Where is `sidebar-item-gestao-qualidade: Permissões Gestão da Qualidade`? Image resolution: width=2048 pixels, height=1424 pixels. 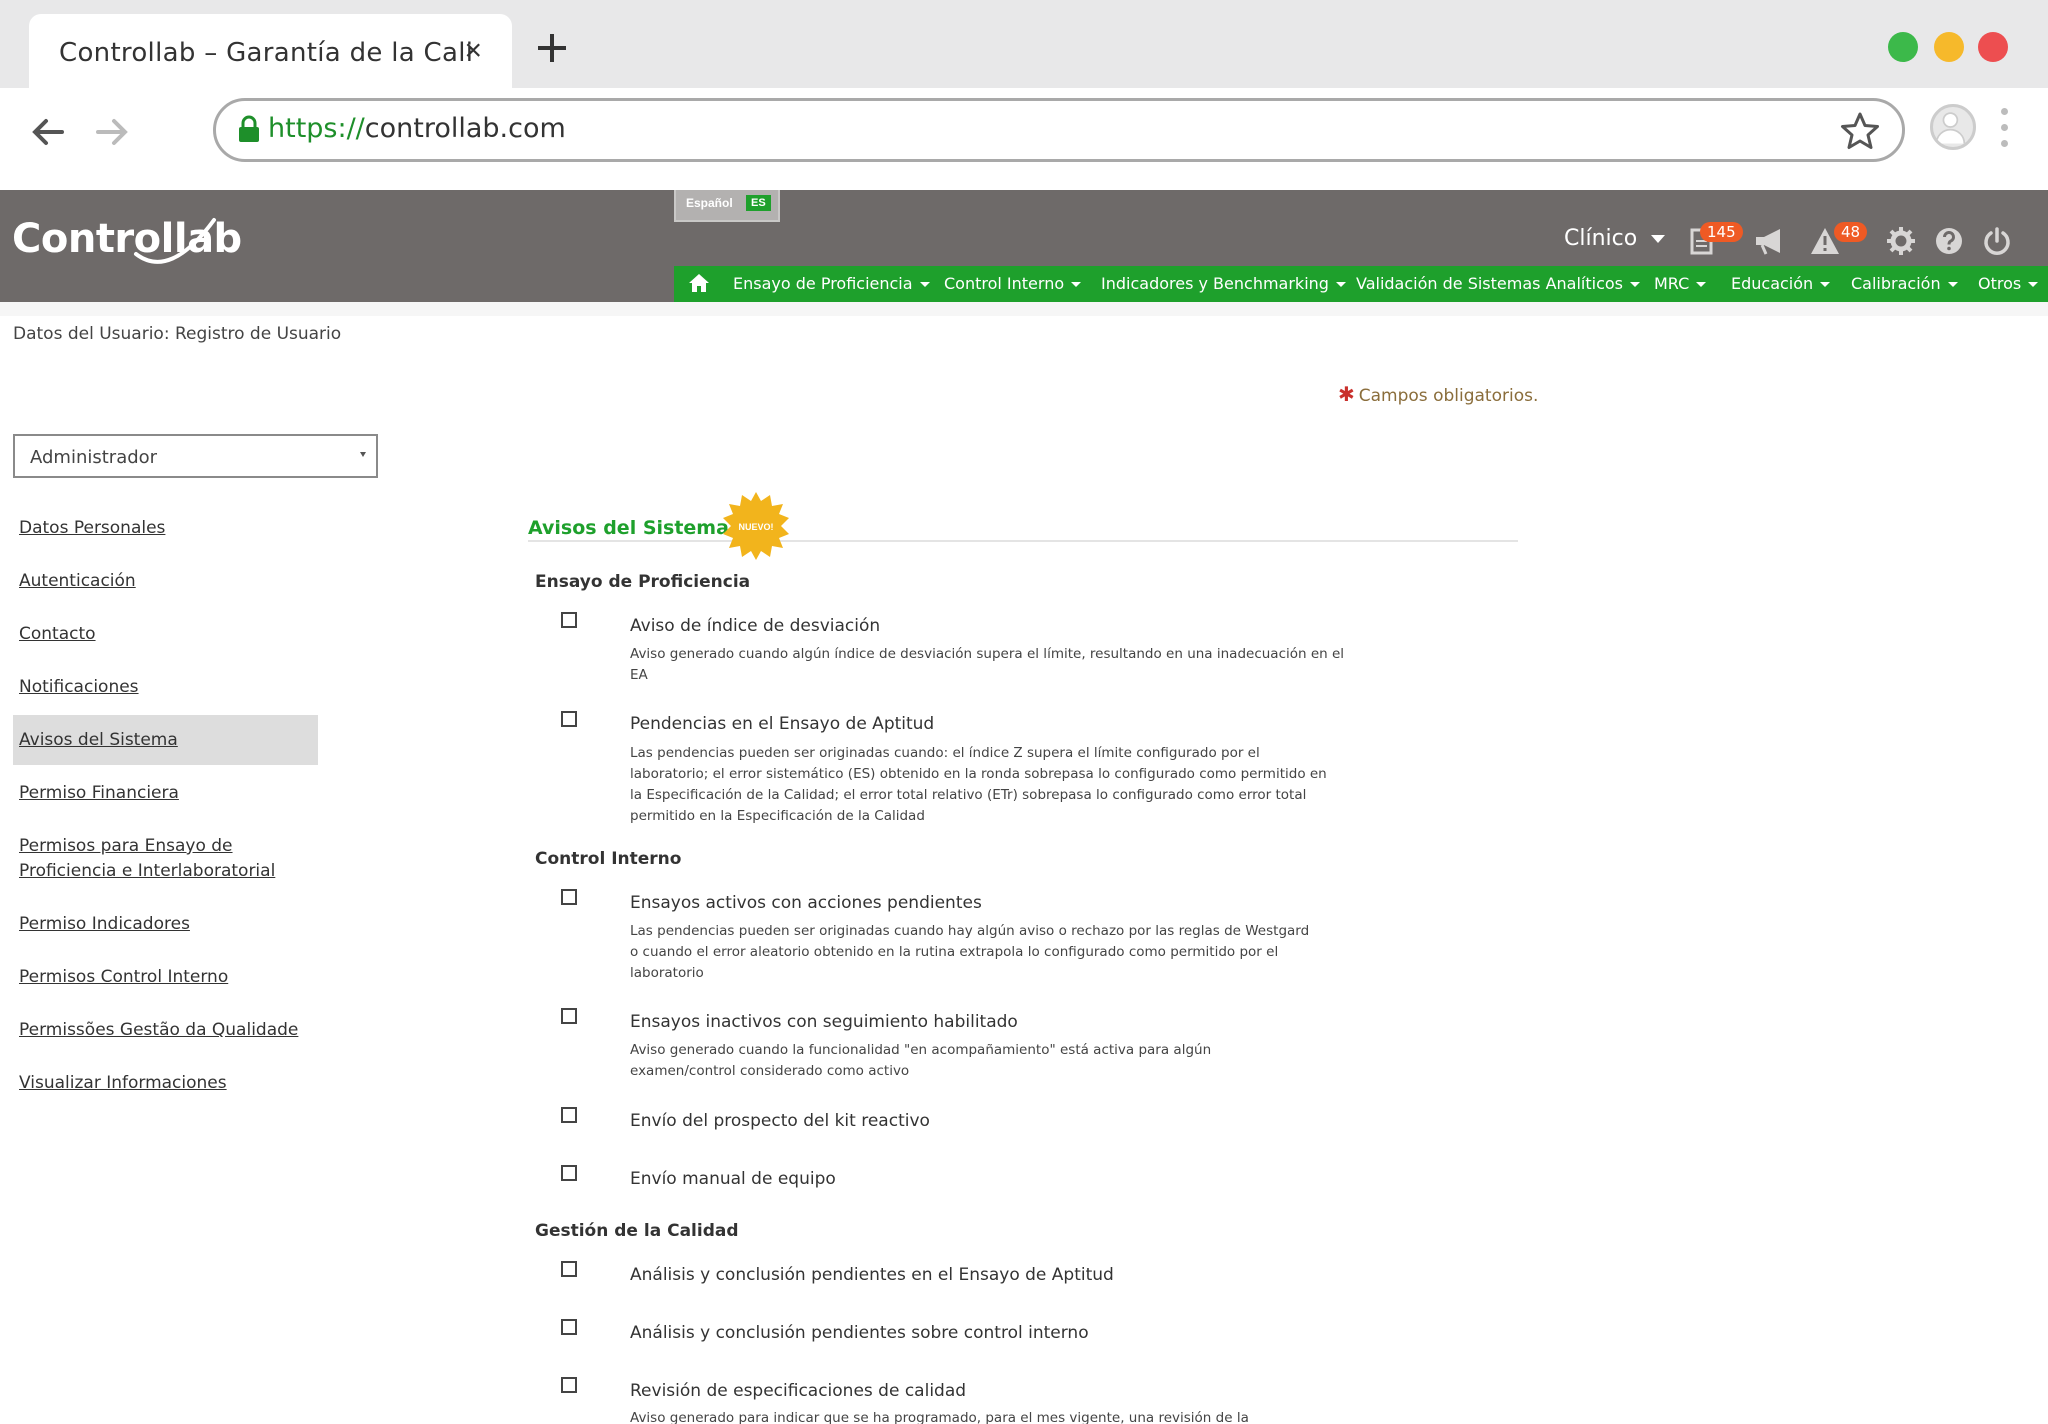
sidebar-item-gestao-qualidade: Permissões Gestão da Qualidade is located at coordinates (165, 1030).